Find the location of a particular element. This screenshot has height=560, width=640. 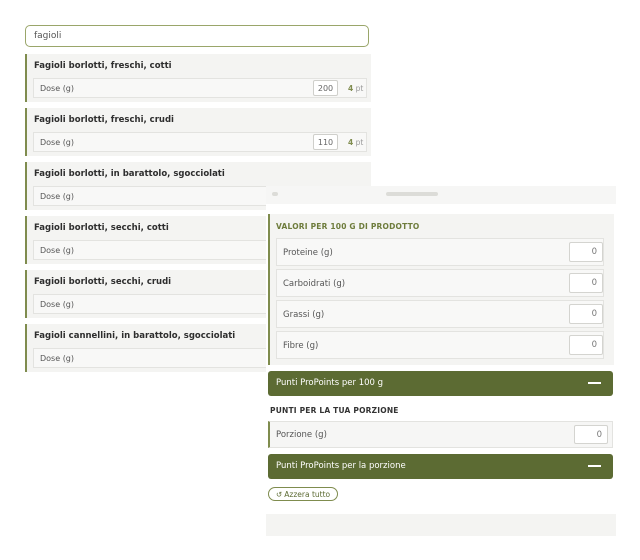

portion-input is located at coordinates (591, 434).